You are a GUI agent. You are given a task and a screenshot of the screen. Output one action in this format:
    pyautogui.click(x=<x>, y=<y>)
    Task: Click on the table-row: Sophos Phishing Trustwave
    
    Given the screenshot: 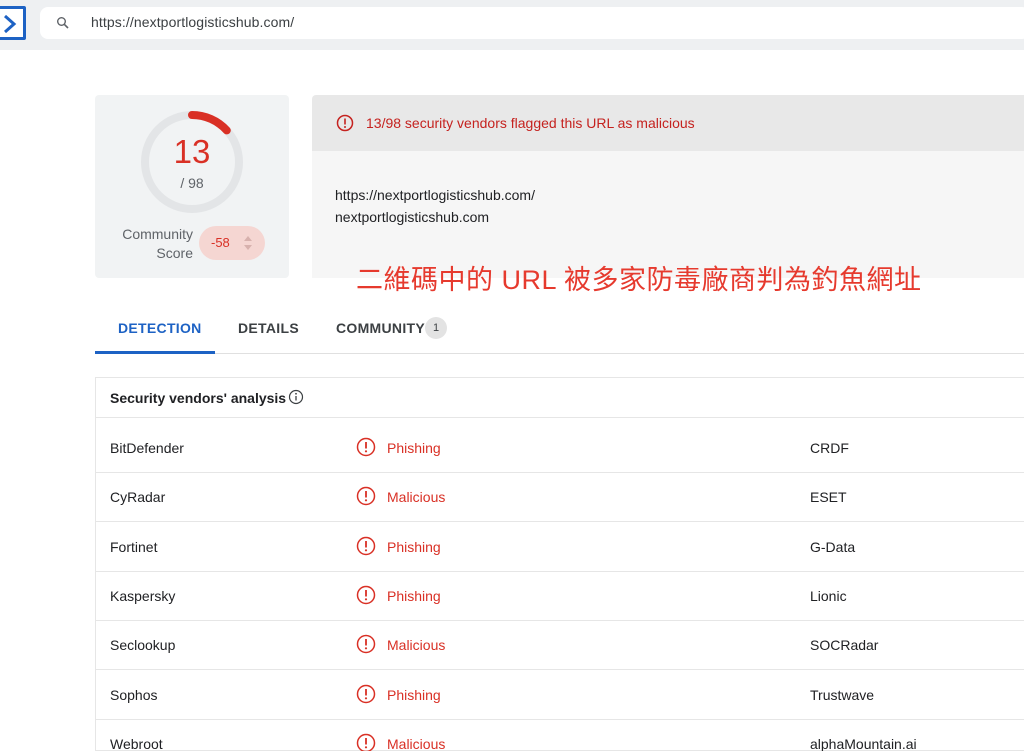 What is the action you would take?
    pyautogui.click(x=560, y=695)
    